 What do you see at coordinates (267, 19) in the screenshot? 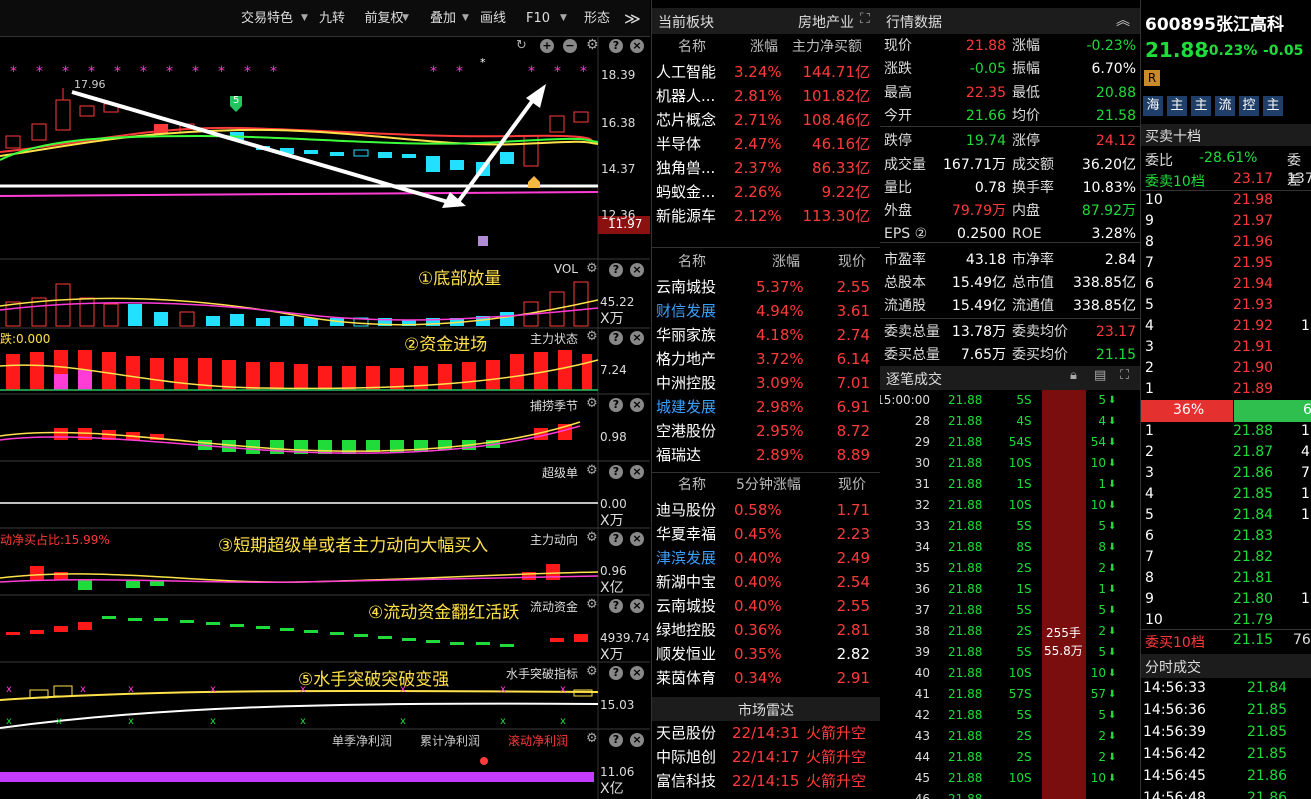
I see `toolbar-button: 交易特色` at bounding box center [267, 19].